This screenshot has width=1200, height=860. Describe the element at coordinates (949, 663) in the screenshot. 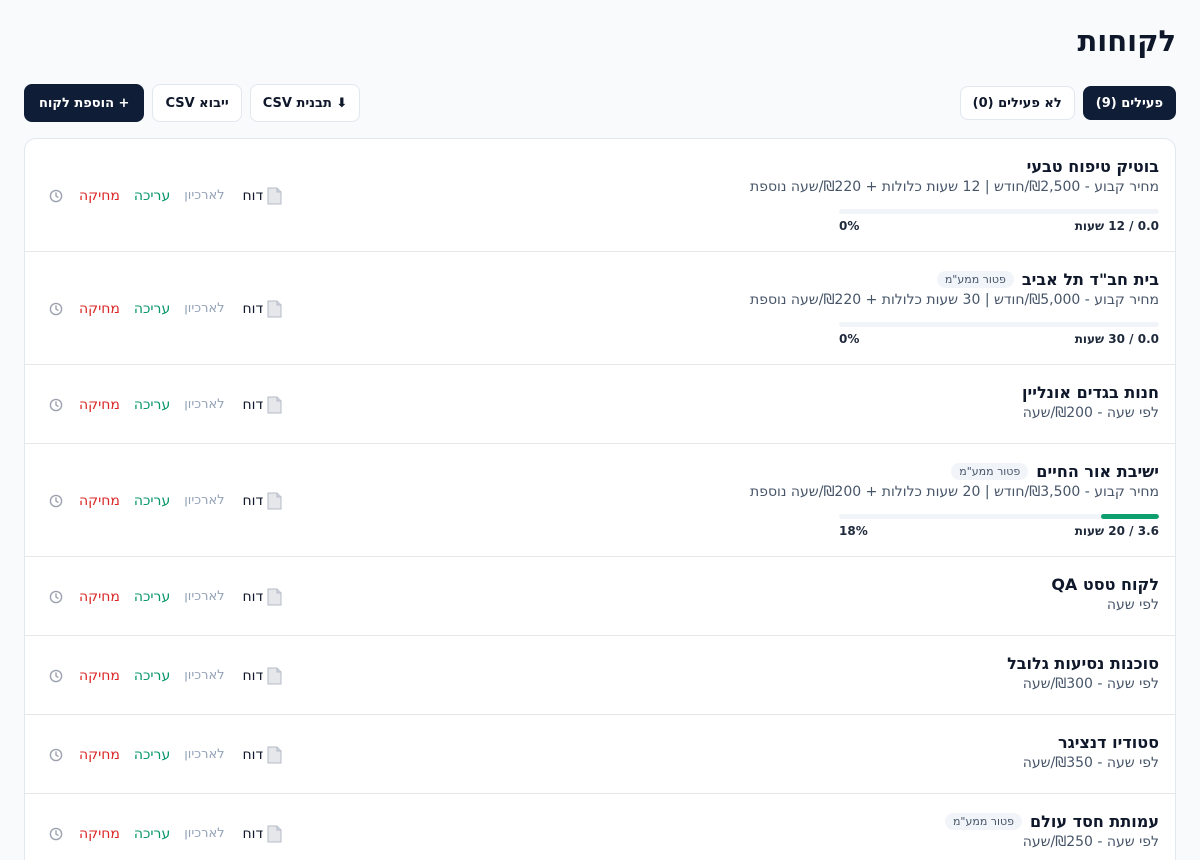

I see `client-name-line: סוכנות נסיעות גלובל` at that location.